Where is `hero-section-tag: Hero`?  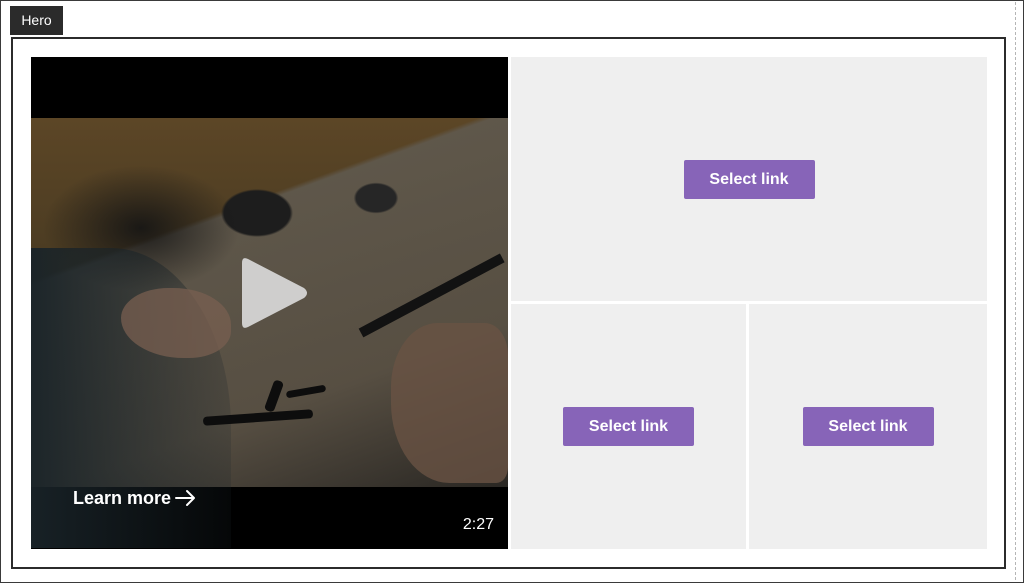
hero-section-tag: Hero is located at coordinates (36, 20).